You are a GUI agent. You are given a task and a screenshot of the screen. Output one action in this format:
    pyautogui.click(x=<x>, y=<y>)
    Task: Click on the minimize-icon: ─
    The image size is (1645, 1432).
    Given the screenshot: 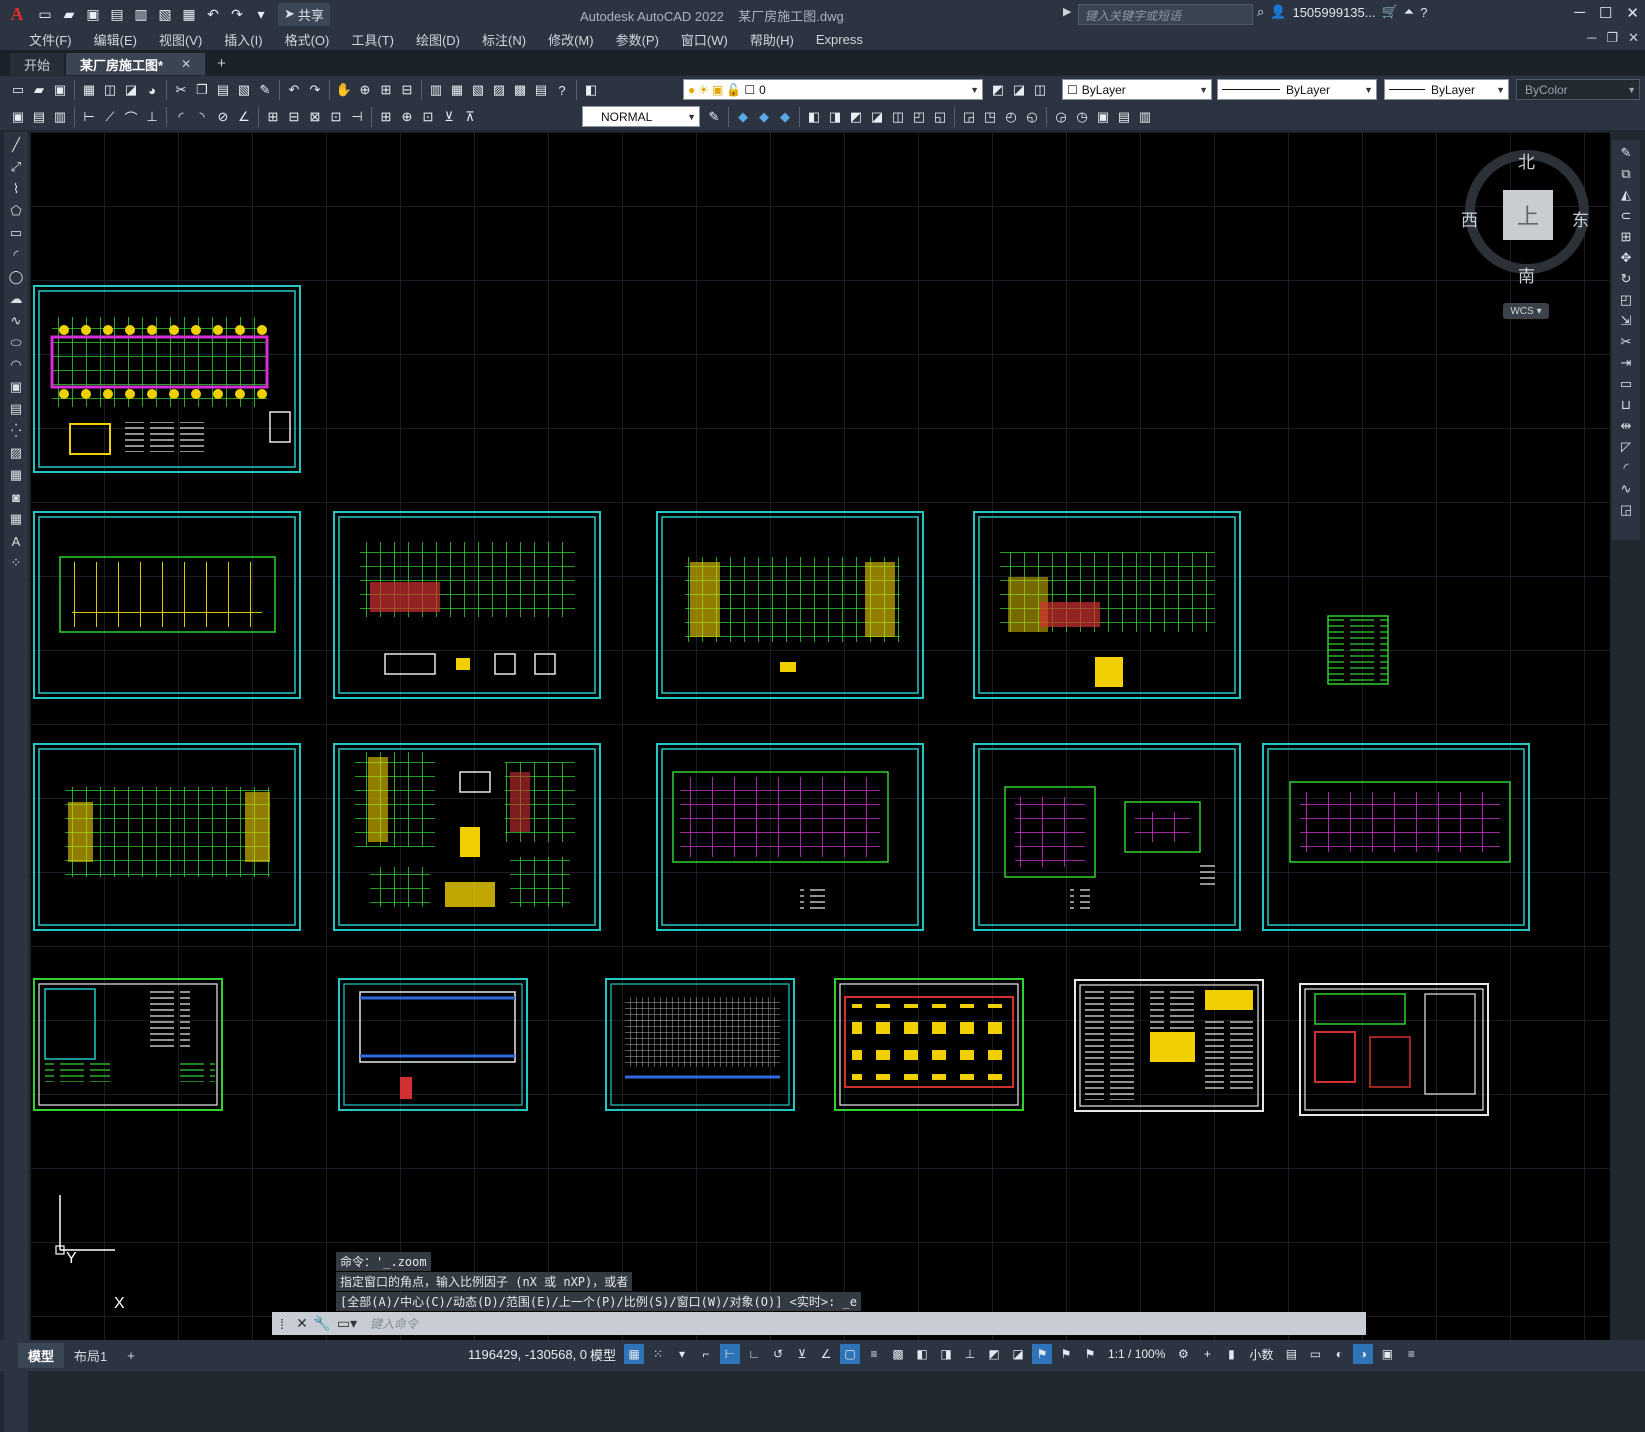 What is the action you would take?
    pyautogui.click(x=1579, y=13)
    